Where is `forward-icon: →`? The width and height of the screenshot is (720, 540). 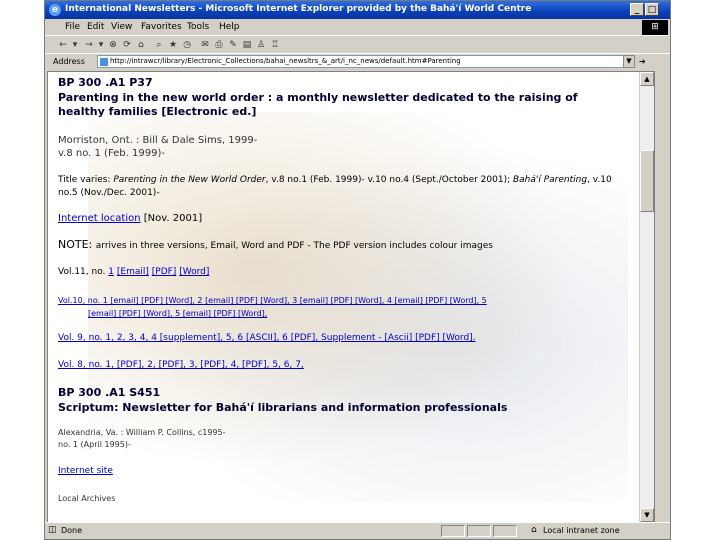
forward-icon: → is located at coordinates (89, 45).